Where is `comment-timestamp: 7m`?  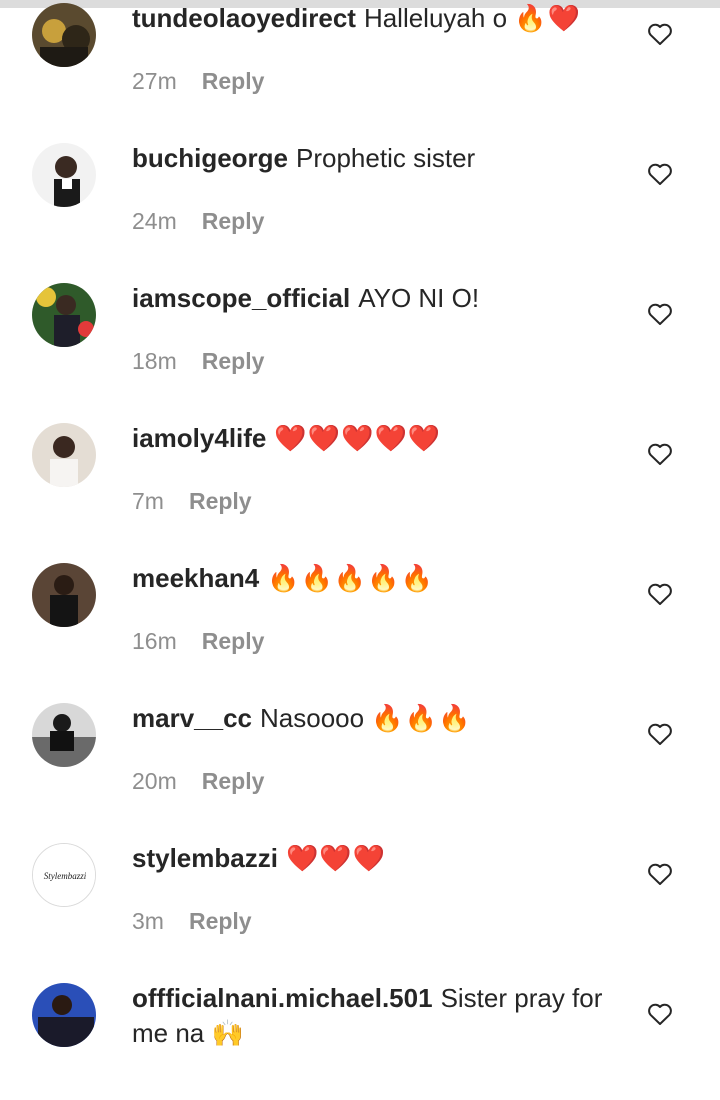 comment-timestamp: 7m is located at coordinates (148, 501).